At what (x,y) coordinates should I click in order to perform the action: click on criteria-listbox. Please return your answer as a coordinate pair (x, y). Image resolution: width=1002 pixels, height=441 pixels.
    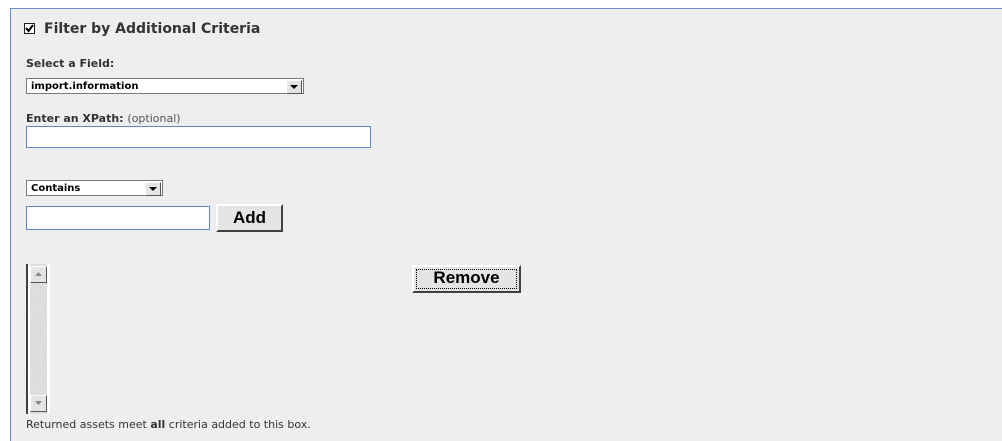
    Looking at the image, I should click on (38, 339).